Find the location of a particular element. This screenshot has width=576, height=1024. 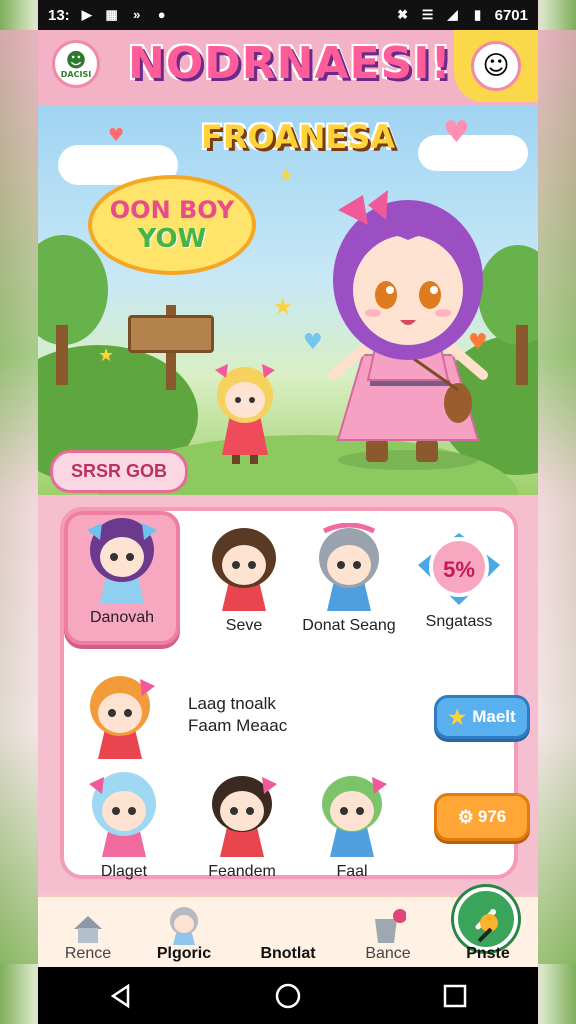

chibi-icon is located at coordinates (184, 926).